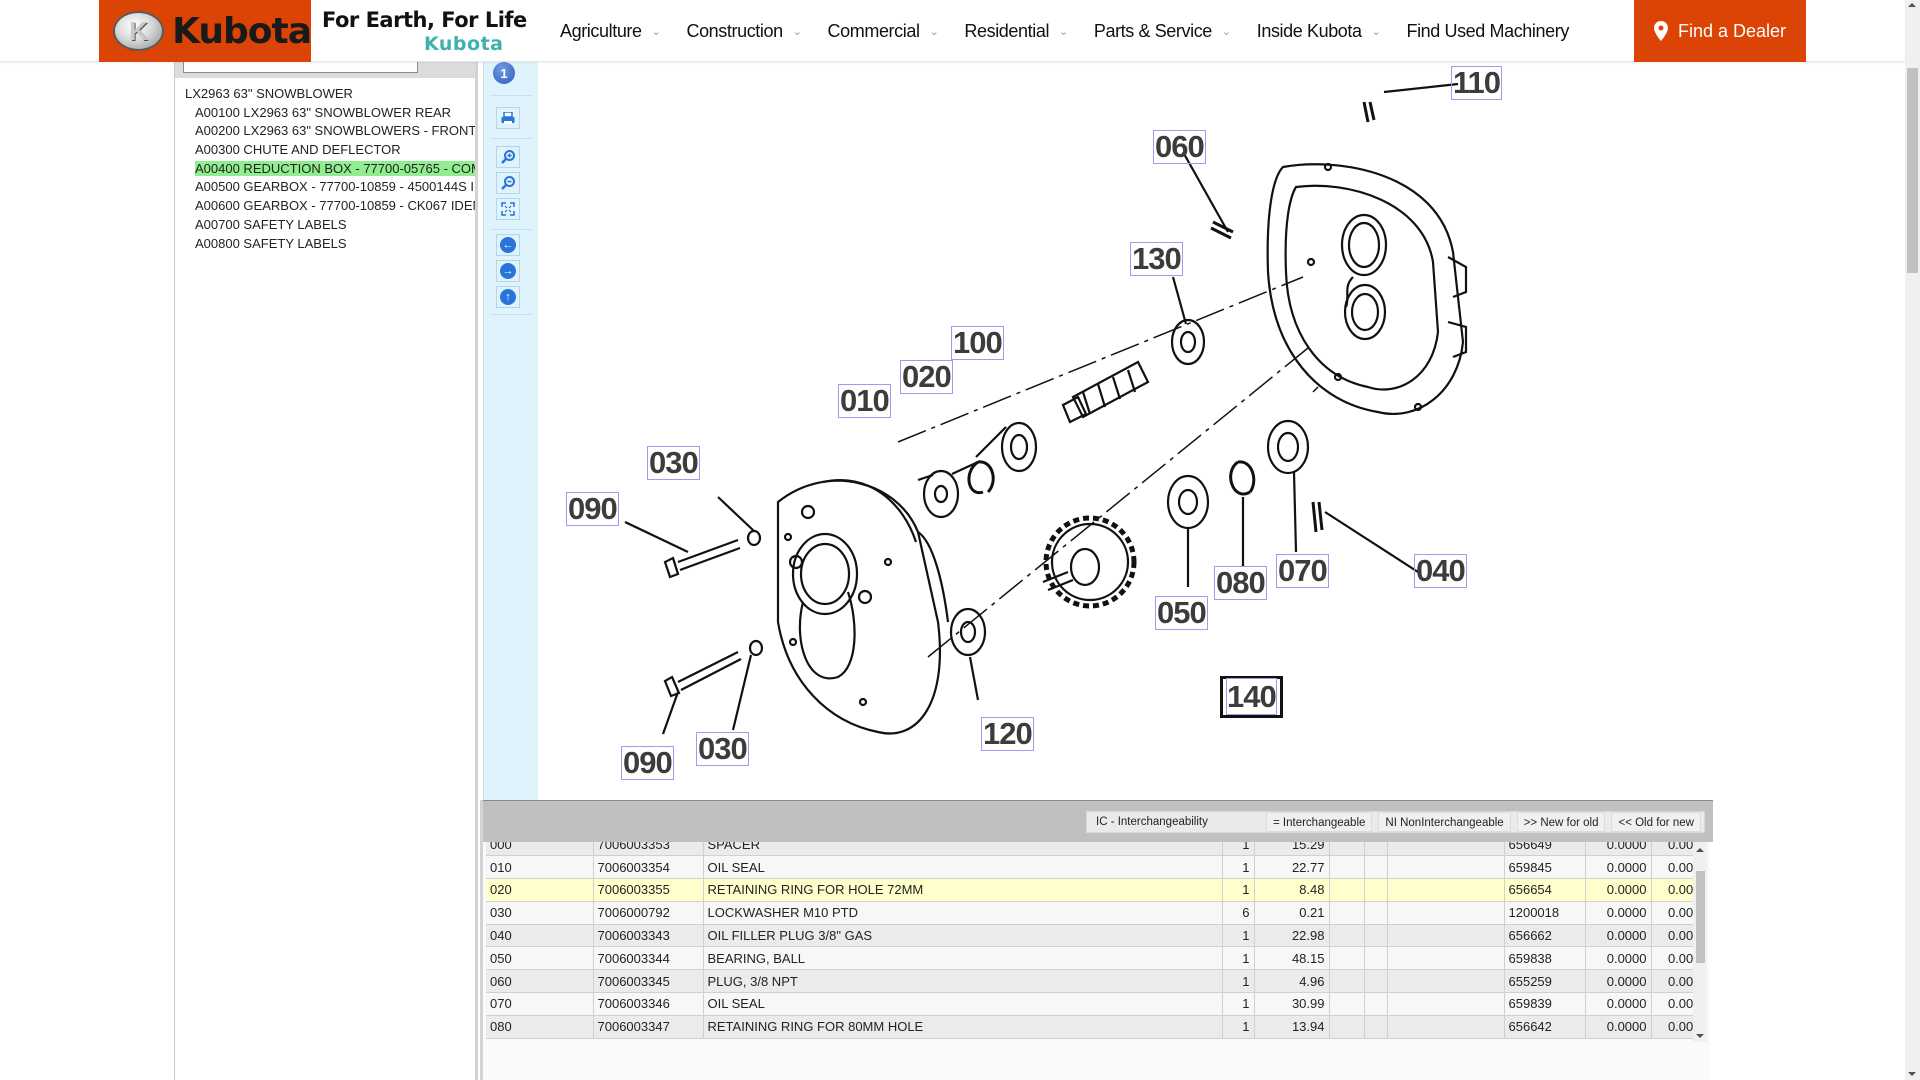 This screenshot has height=1080, width=1920. What do you see at coordinates (977, 343) in the screenshot?
I see `callout-100: 100` at bounding box center [977, 343].